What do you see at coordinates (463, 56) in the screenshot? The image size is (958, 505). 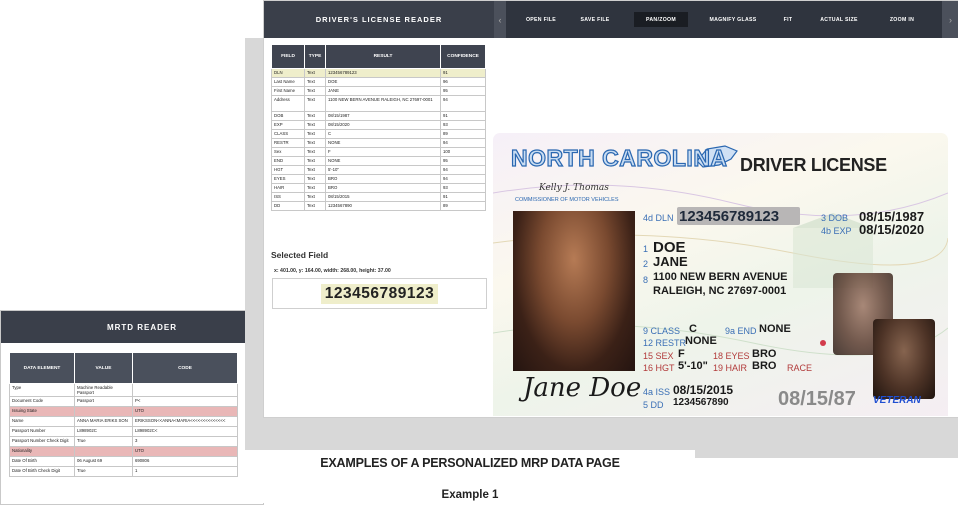 I see `results-col-header: CONFIDENCE` at bounding box center [463, 56].